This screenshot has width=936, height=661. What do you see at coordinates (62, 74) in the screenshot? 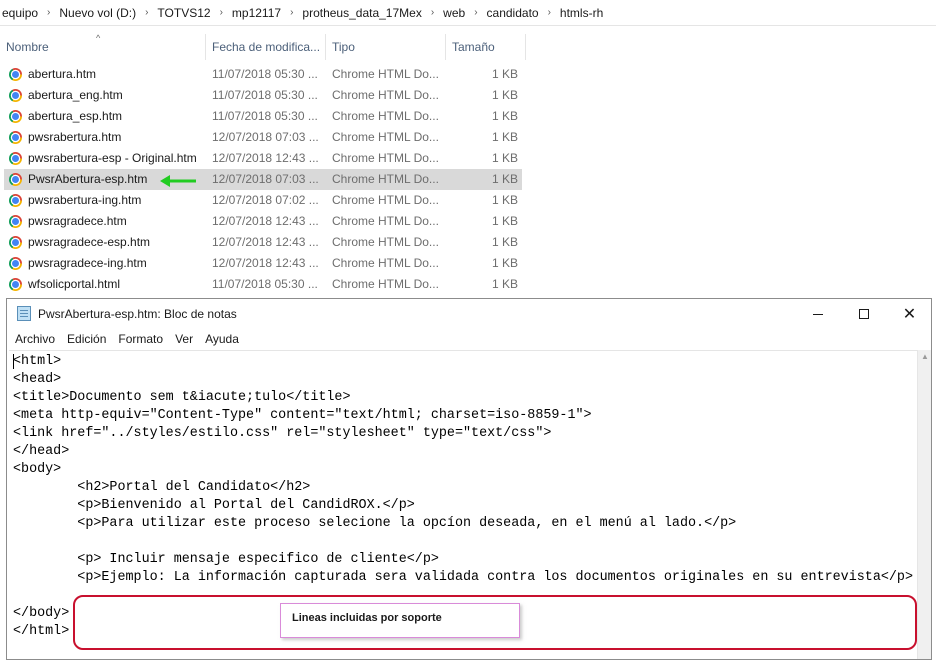
I see `file-name: abertura.htm` at bounding box center [62, 74].